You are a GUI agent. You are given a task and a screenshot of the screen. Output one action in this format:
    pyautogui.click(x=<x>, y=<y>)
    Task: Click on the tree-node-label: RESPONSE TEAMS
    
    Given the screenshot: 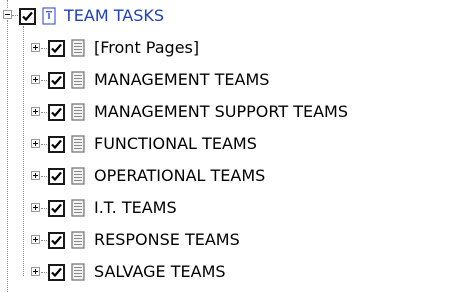 What is the action you would take?
    pyautogui.click(x=167, y=240)
    